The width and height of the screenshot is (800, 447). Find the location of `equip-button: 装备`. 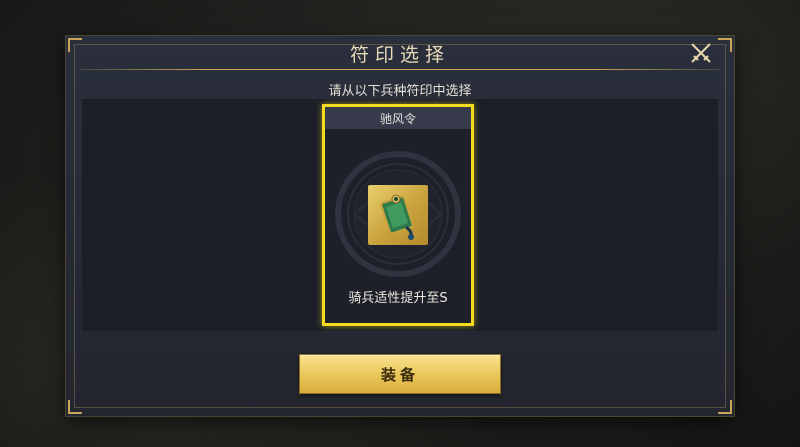

equip-button: 装备 is located at coordinates (400, 374).